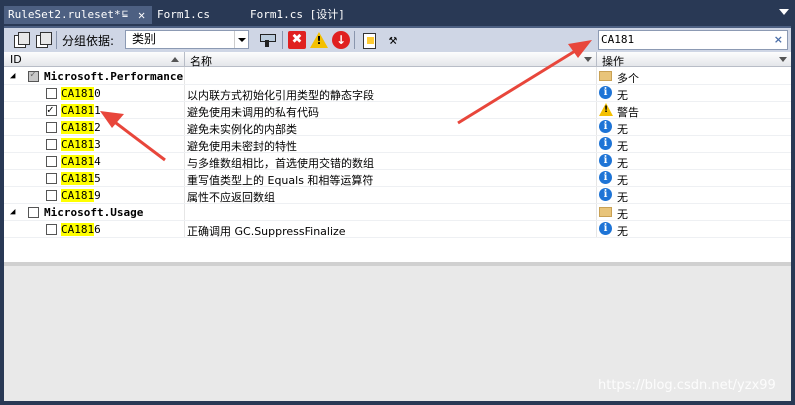  I want to click on warning-filter-icon: !, so click(319, 40).